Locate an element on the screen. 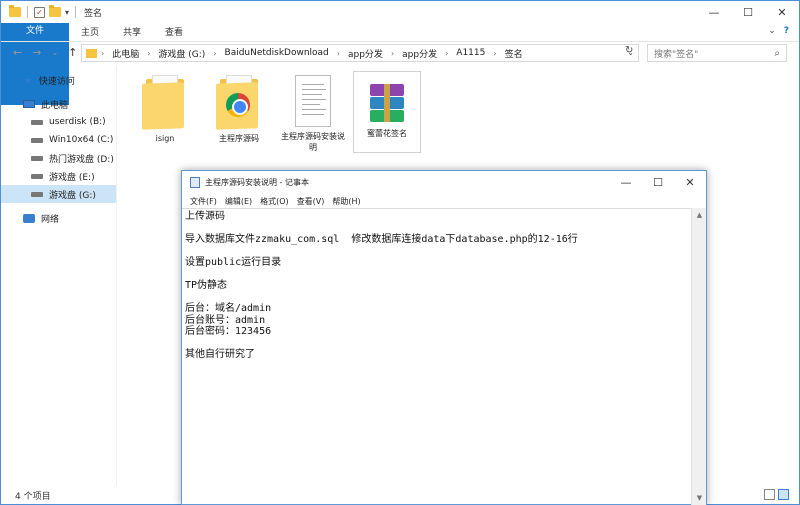  notepad-icon is located at coordinates (195, 182).